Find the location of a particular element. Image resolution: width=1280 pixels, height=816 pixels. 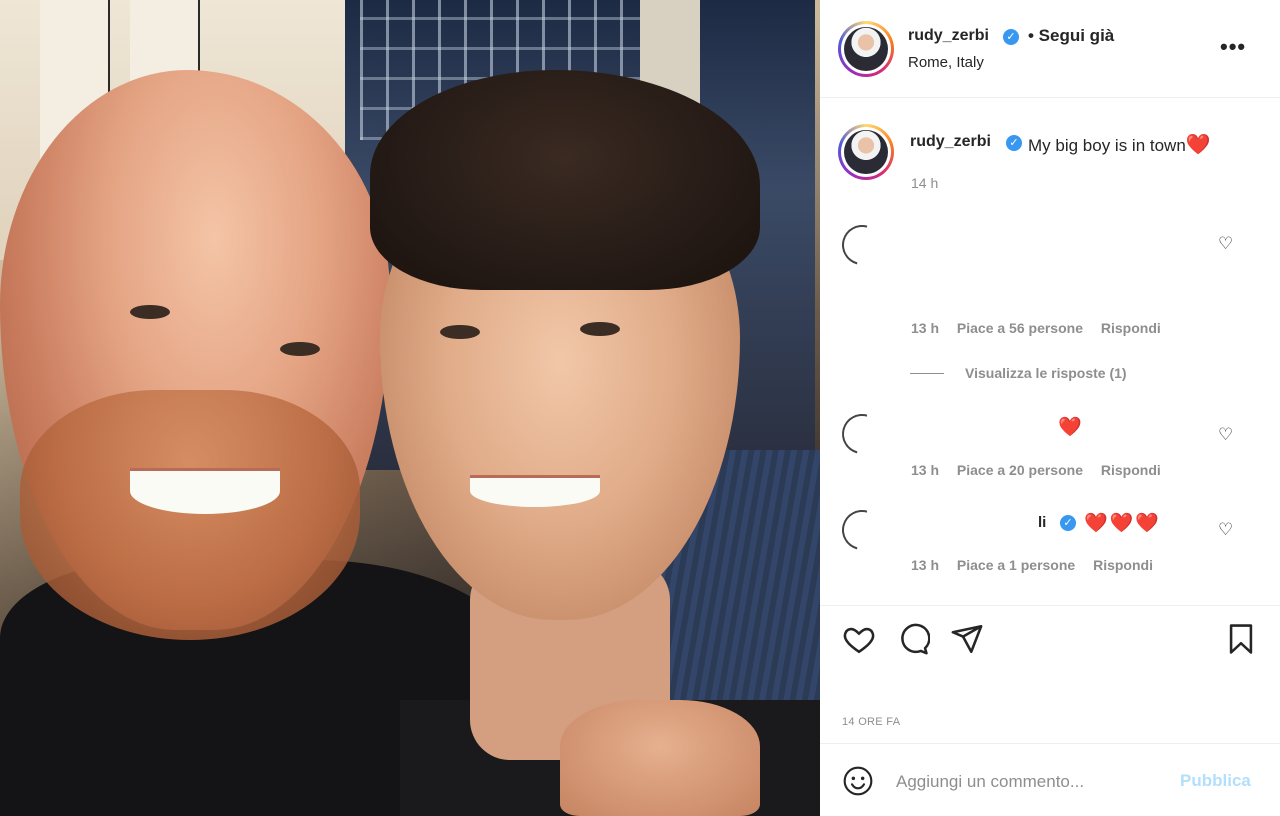

caption-text-body: My big boy is in town is located at coordinates (1107, 145).